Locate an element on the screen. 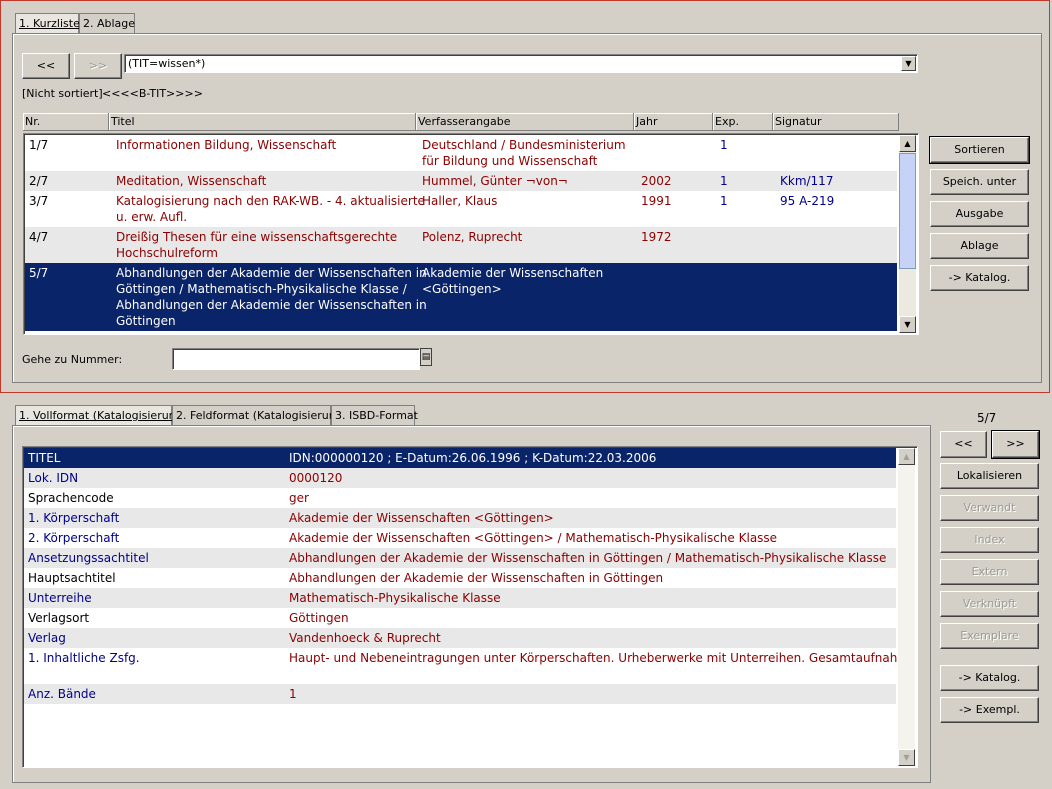 This screenshot has height=789, width=1052. detail-scrollbar: ▲ ▼ is located at coordinates (906, 607).